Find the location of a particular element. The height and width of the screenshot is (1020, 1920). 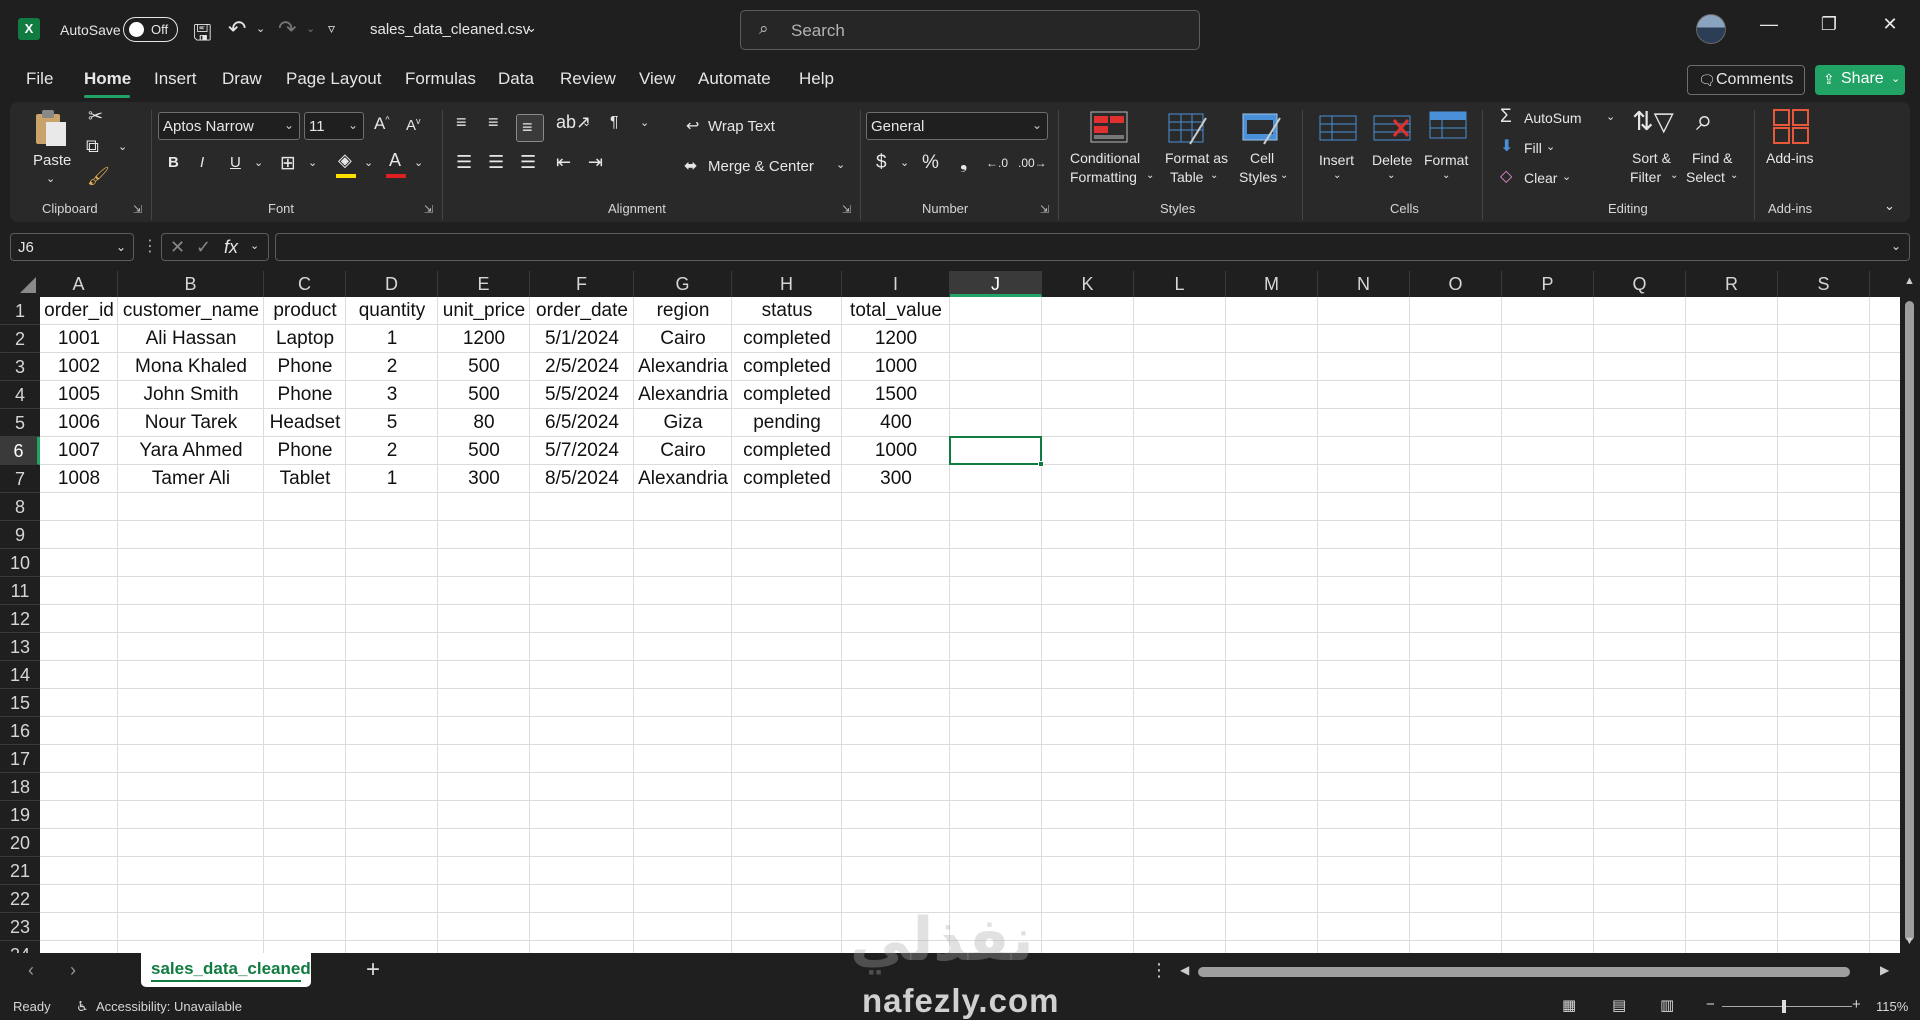

row-header: 2 is located at coordinates (20, 339).